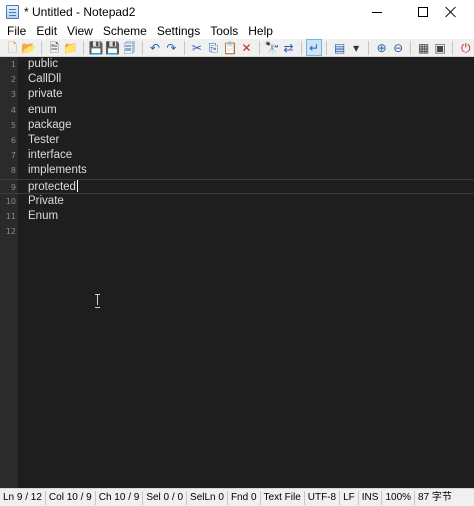  I want to click on line-text-content: interface, so click(50, 155).